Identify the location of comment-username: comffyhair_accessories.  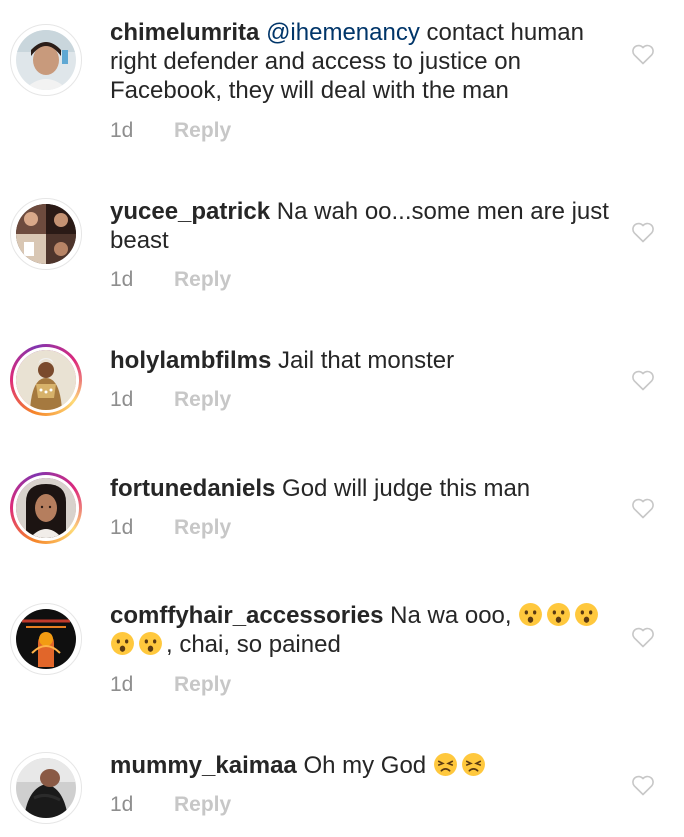
(247, 615).